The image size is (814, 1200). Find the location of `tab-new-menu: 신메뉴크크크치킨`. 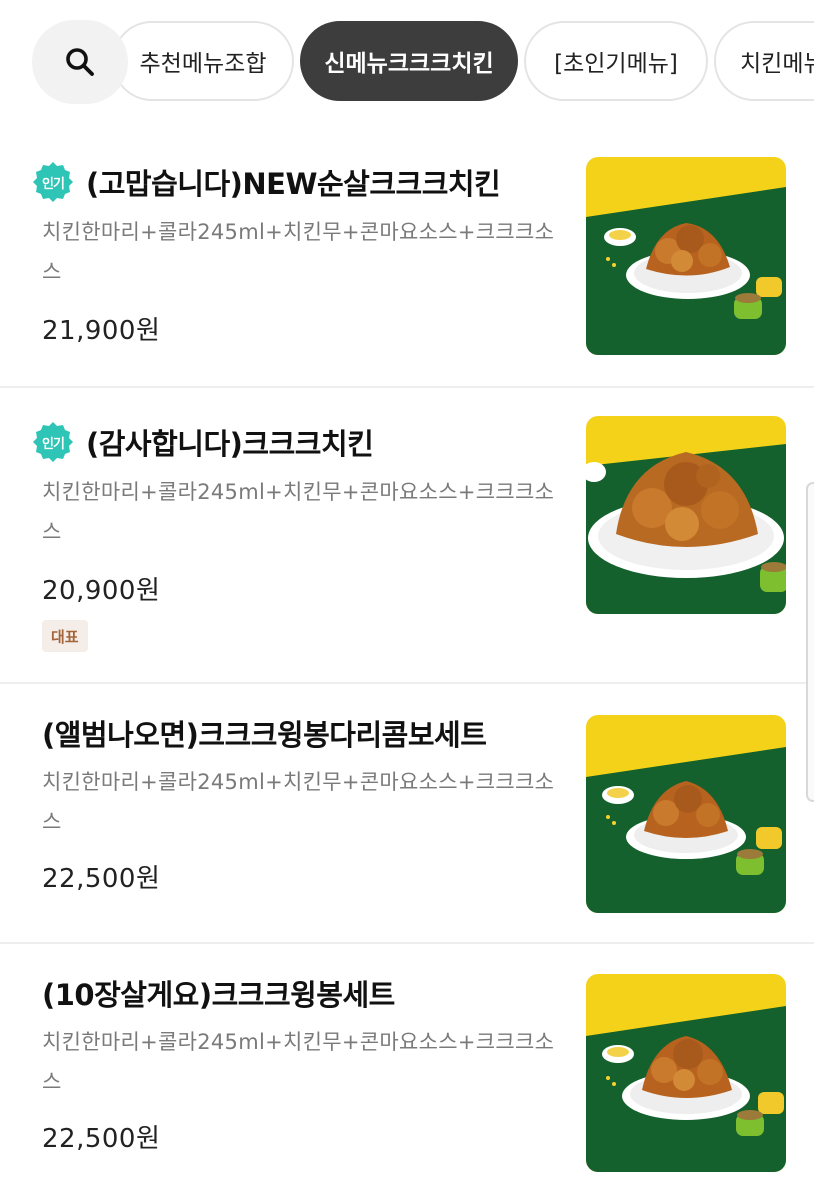

tab-new-menu: 신메뉴크크크치킨 is located at coordinates (409, 61).